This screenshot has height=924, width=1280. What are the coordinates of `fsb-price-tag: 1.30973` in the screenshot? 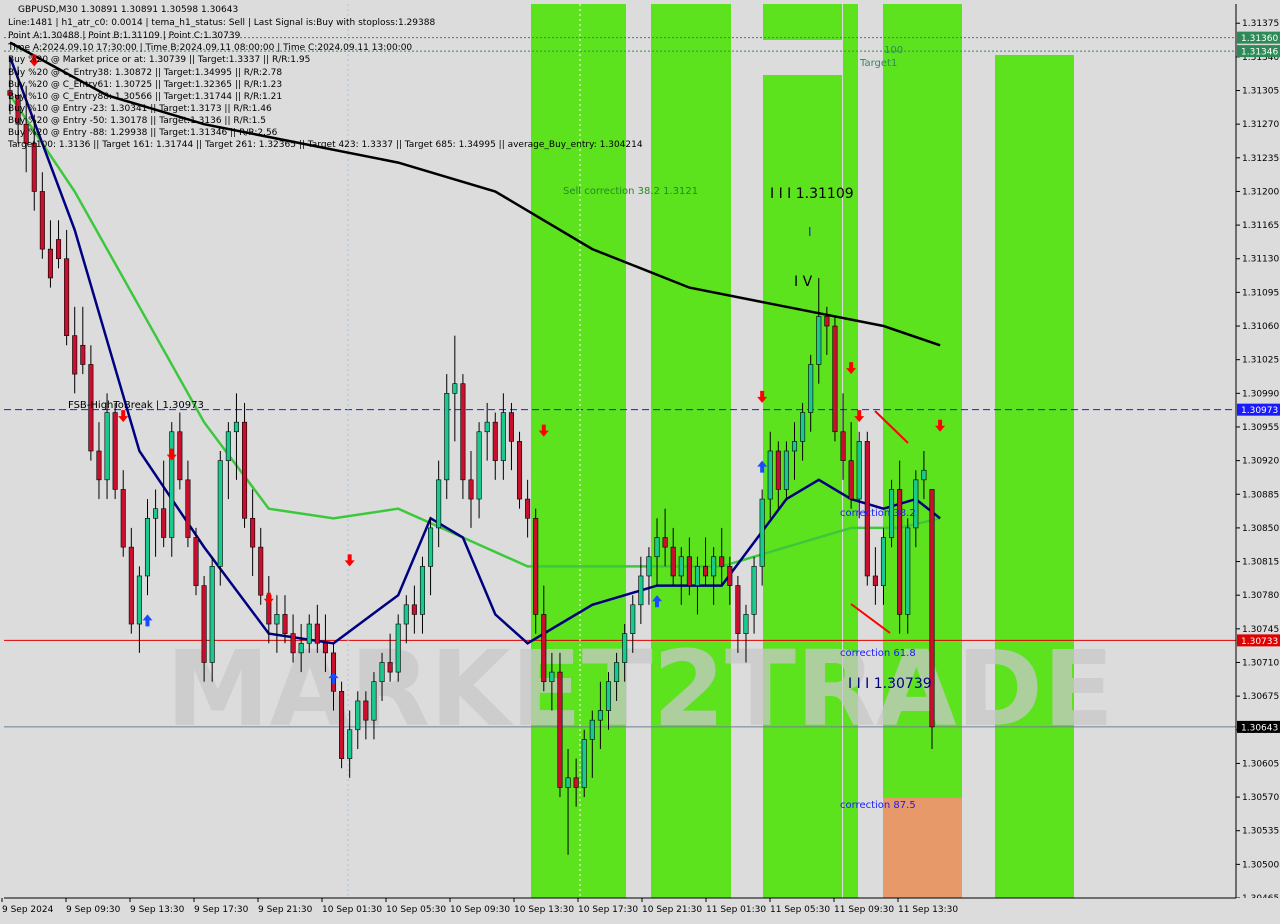 It's located at (1259, 411).